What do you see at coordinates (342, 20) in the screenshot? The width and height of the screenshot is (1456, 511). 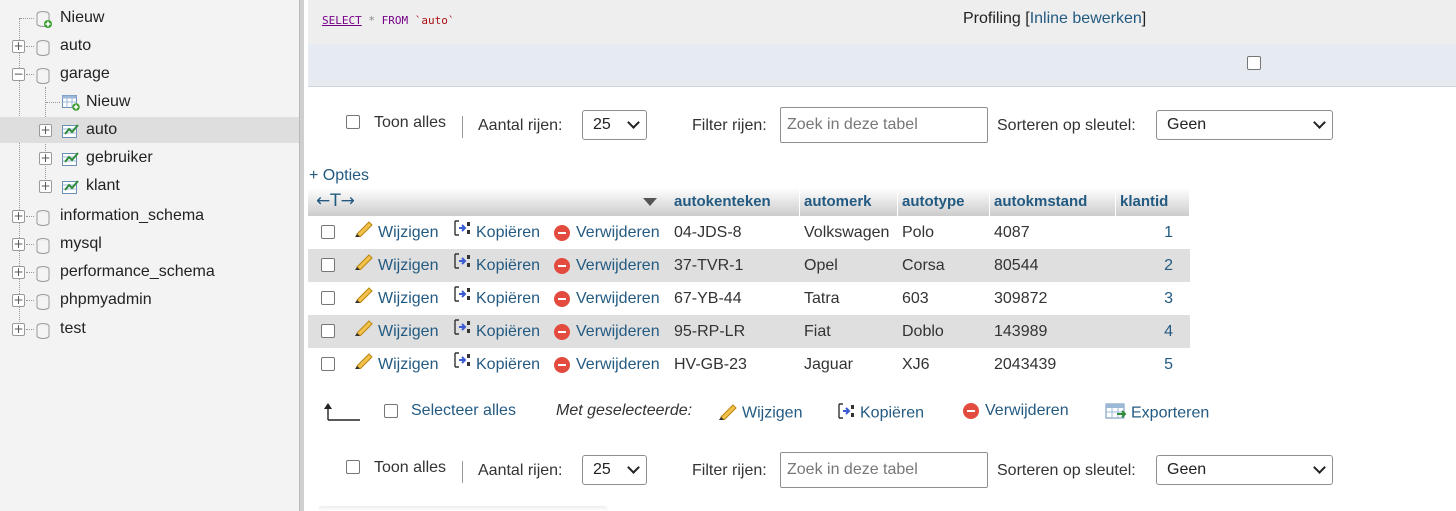 I see `sql-keyword: SELECT` at bounding box center [342, 20].